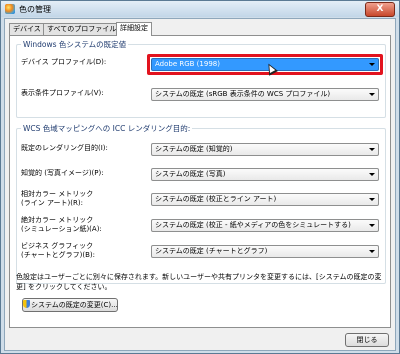 The width and height of the screenshot is (400, 354). What do you see at coordinates (35, 9) in the screenshot?
I see `window-title: 色の管理` at bounding box center [35, 9].